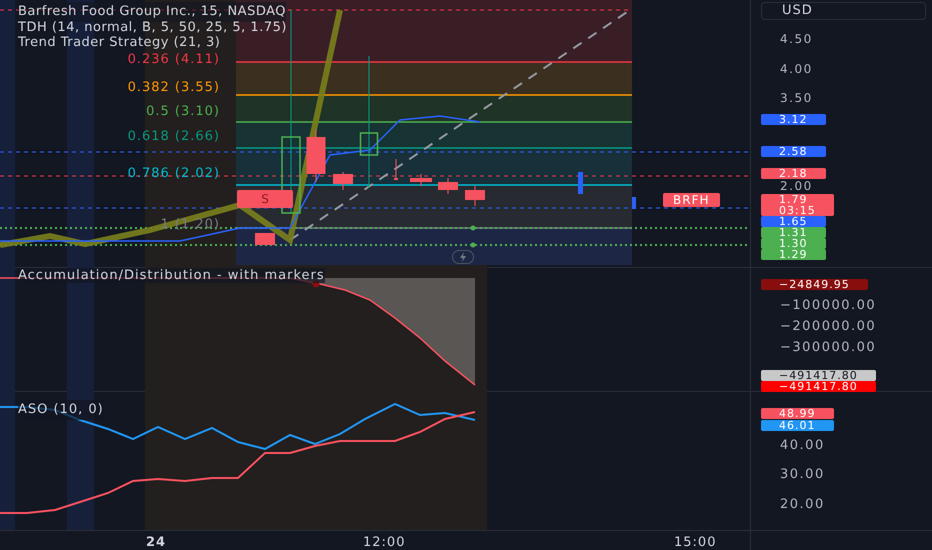 The height and width of the screenshot is (550, 932). Describe the element at coordinates (796, 98) in the screenshot. I see `price-axis-label: 3.50` at that location.